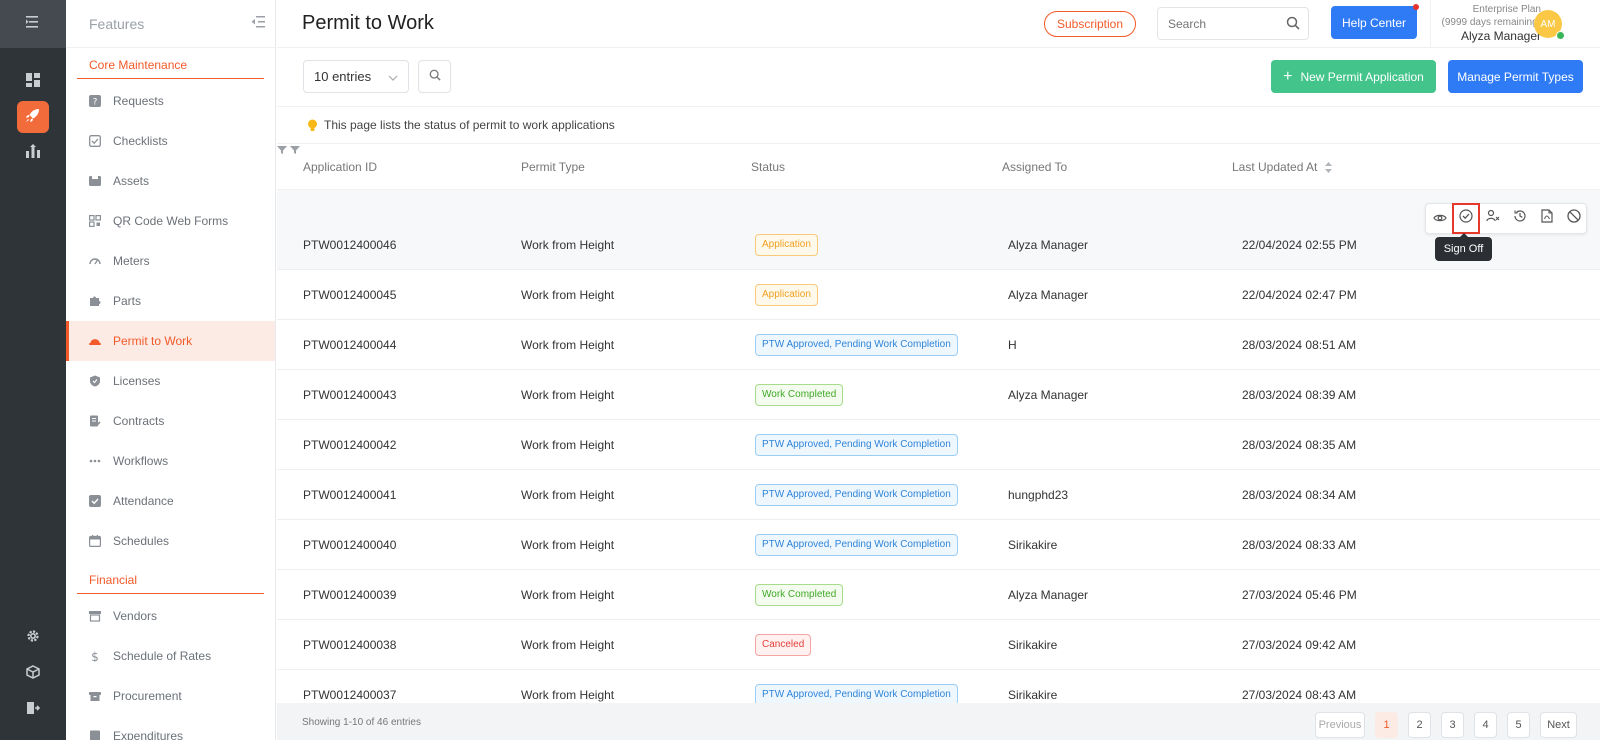 The image size is (1600, 740). I want to click on pdf-file-icon, so click(1547, 218).